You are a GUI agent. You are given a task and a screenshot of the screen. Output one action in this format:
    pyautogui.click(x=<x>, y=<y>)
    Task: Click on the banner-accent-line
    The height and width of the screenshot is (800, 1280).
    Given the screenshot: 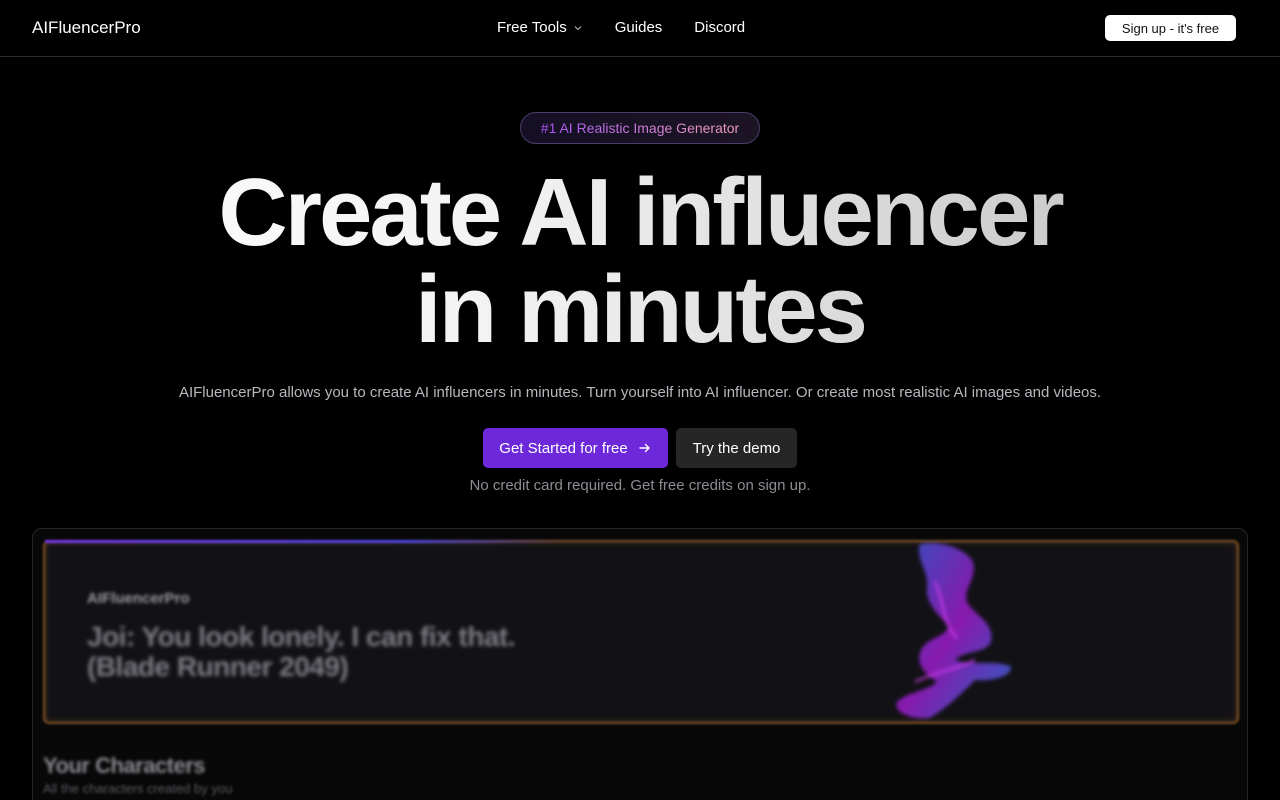 What is the action you would take?
    pyautogui.click(x=305, y=541)
    